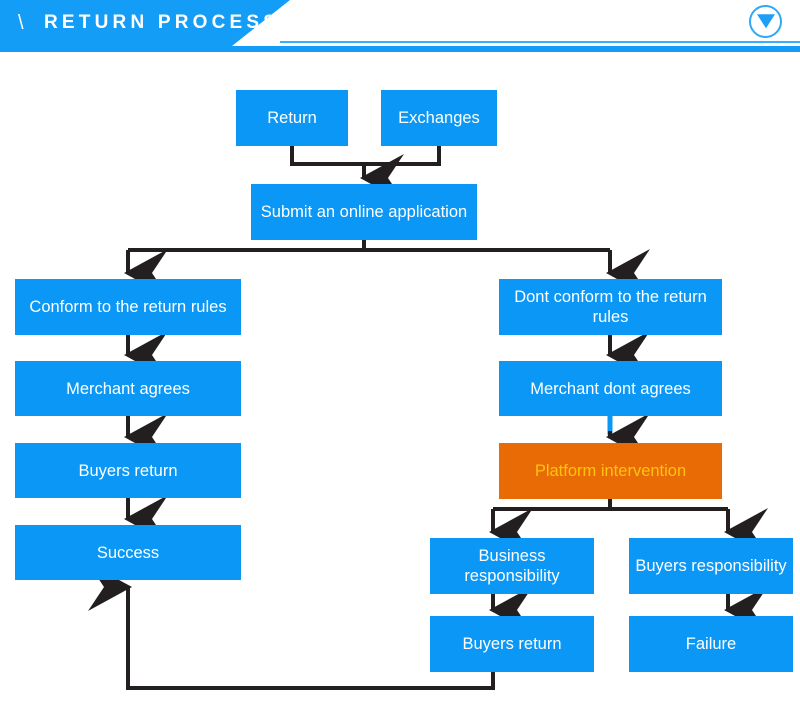 This screenshot has width=800, height=709. Describe the element at coordinates (540, 42) in the screenshot. I see `header-rule-thin` at that location.